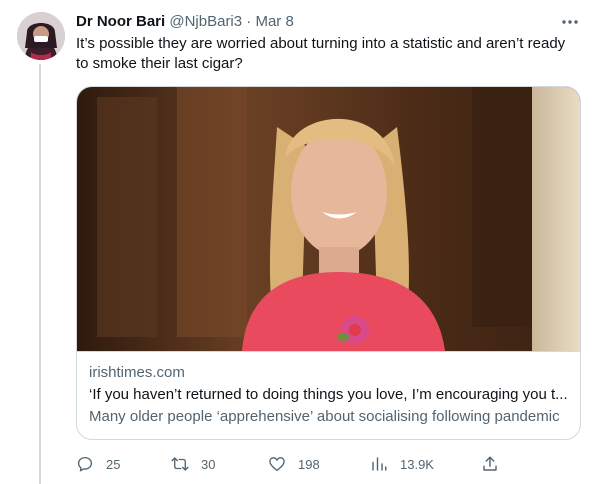  I want to click on retweet-button: 30, so click(193, 464).